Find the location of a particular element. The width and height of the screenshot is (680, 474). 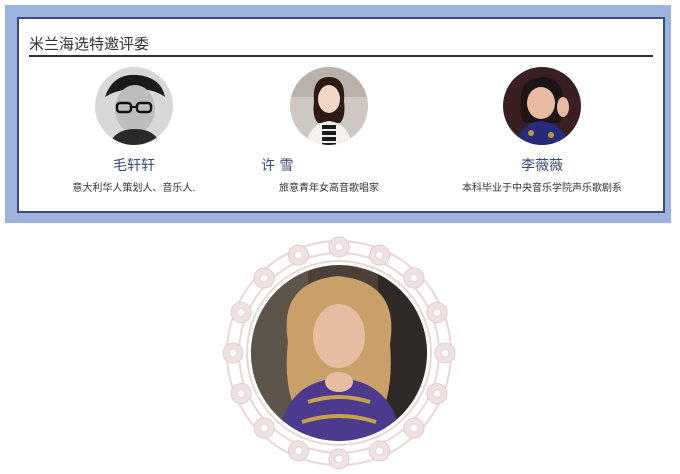

featured-judge-photo is located at coordinates (339, 353).